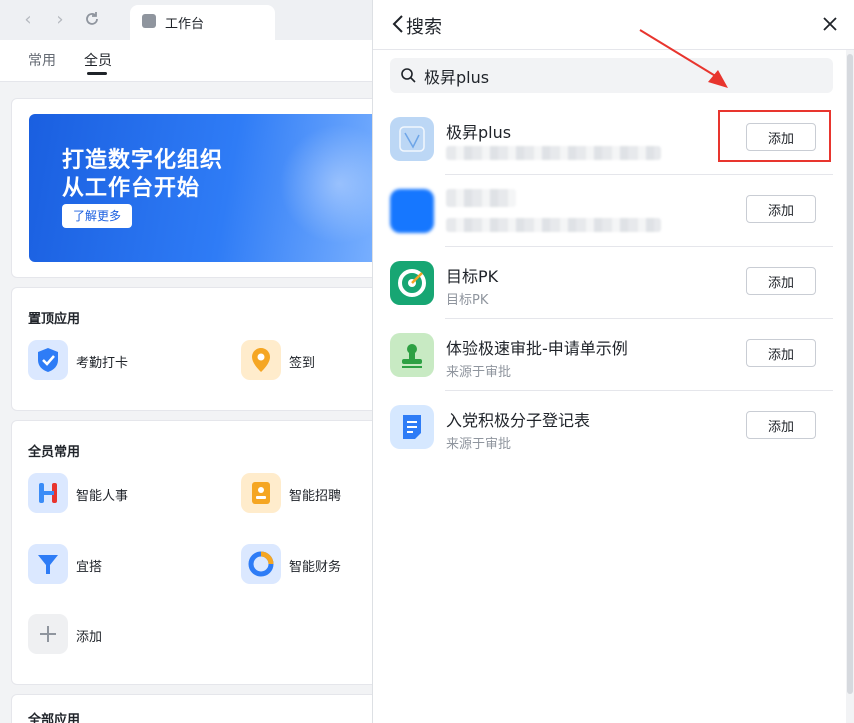  Describe the element at coordinates (619, 75) in the screenshot. I see `search-input` at that location.